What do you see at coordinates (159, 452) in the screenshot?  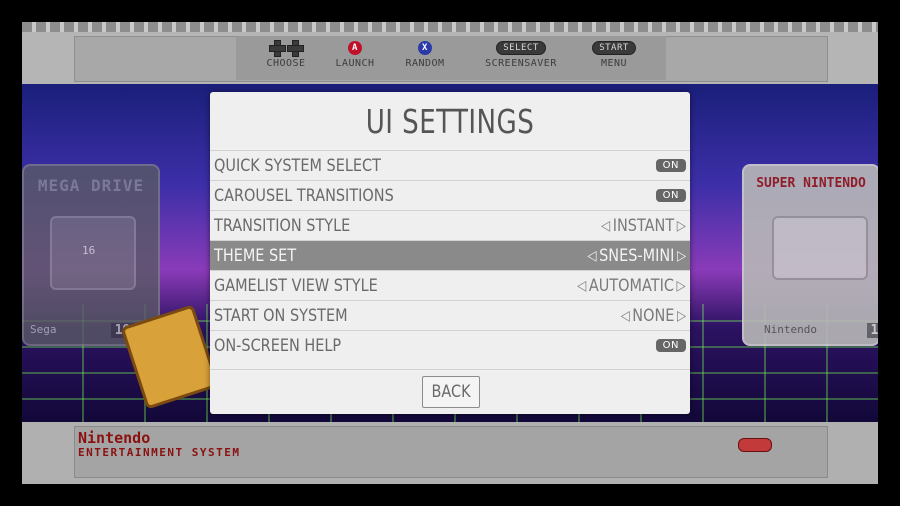 I see `brand-line-2: ENTERTAINMENT SYSTEM` at bounding box center [159, 452].